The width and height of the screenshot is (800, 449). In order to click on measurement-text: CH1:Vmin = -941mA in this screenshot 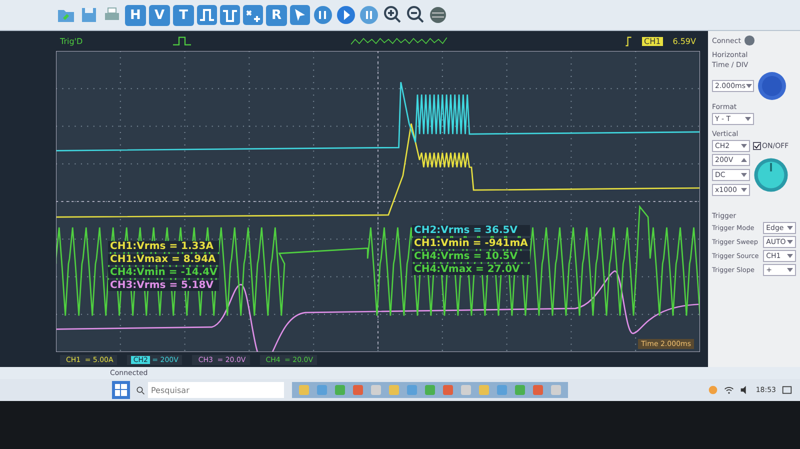, I will do `click(471, 243)`.